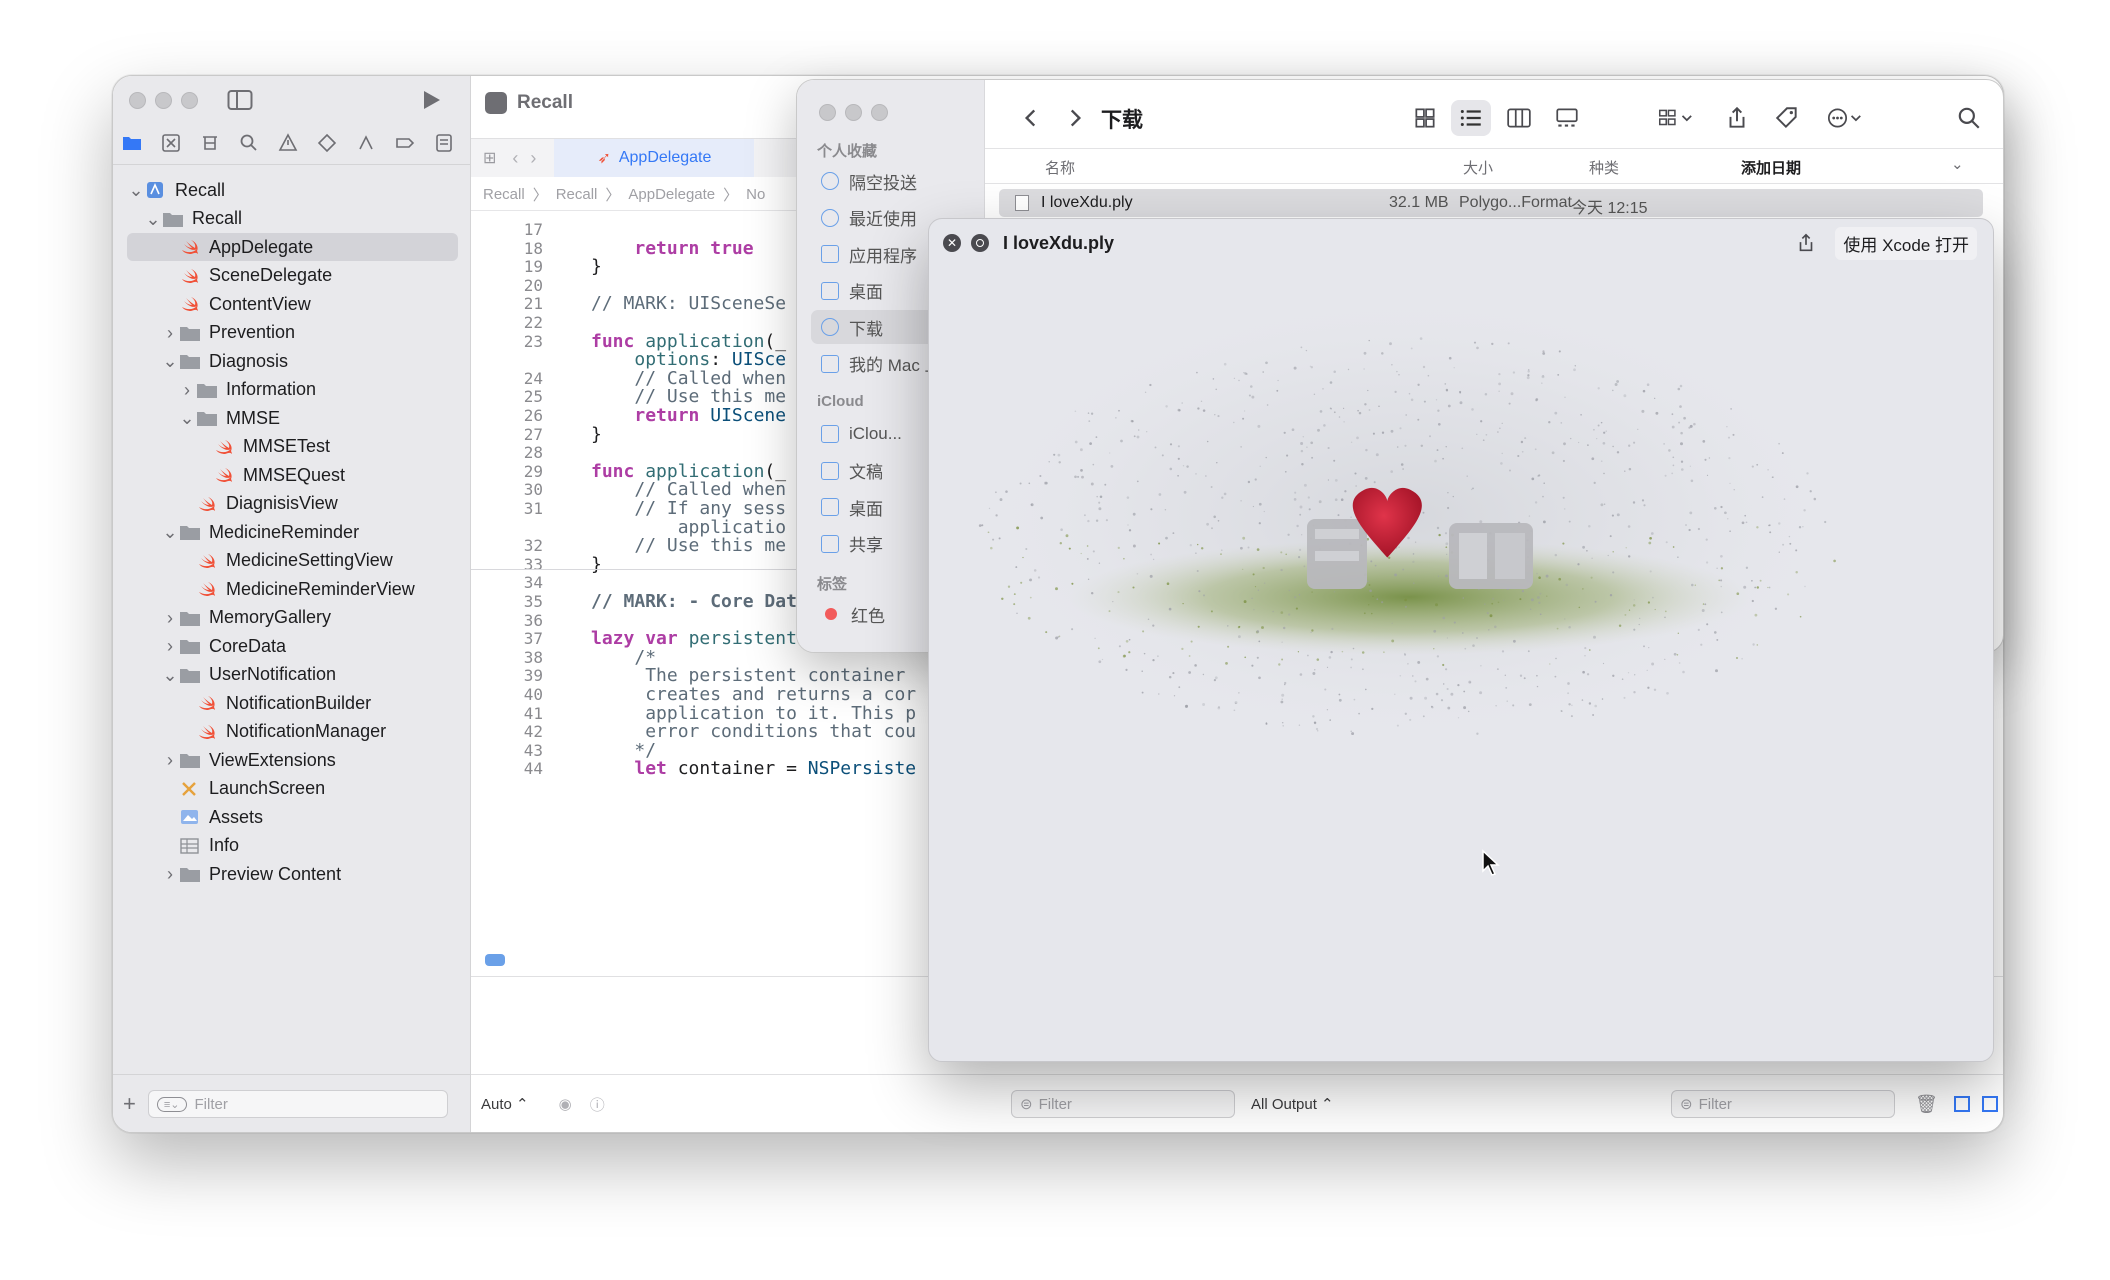  Describe the element at coordinates (292, 247) in the screenshot. I see `navigator-item-appdelegate: AppDelegate` at that location.